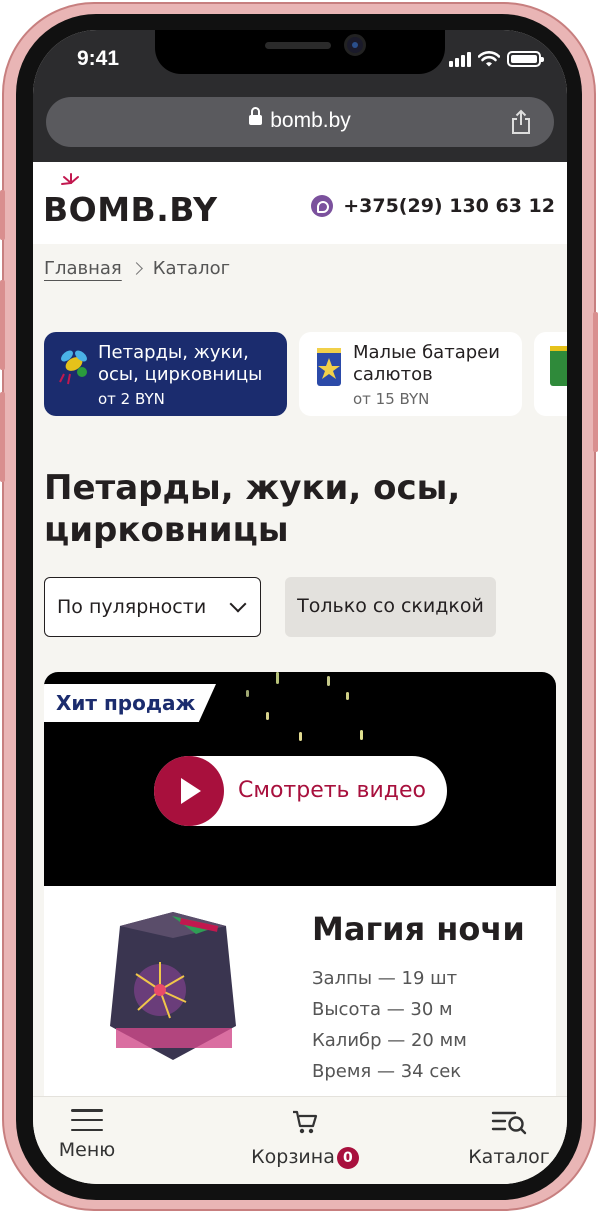  I want to click on phone-number: +375(29) 130 63 12, so click(449, 206).